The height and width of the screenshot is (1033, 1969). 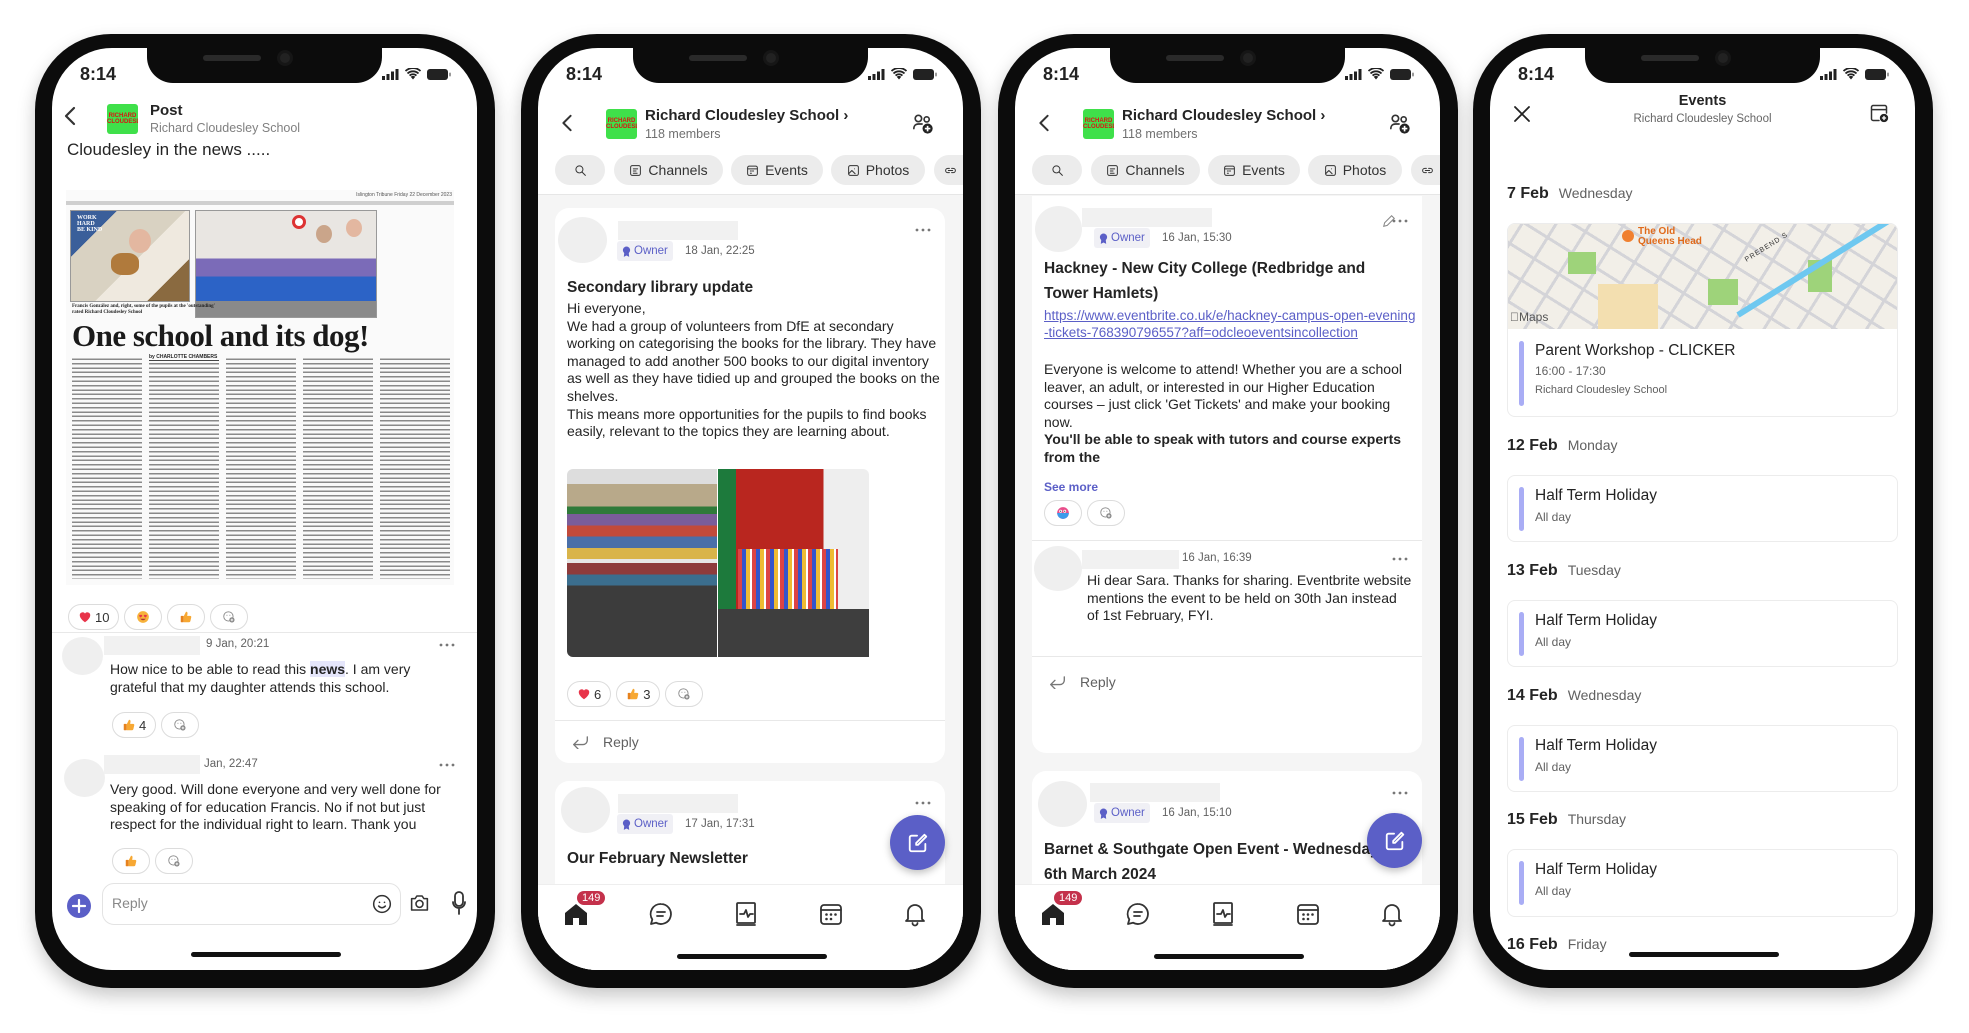 I want to click on microphone-icon, so click(x=459, y=903).